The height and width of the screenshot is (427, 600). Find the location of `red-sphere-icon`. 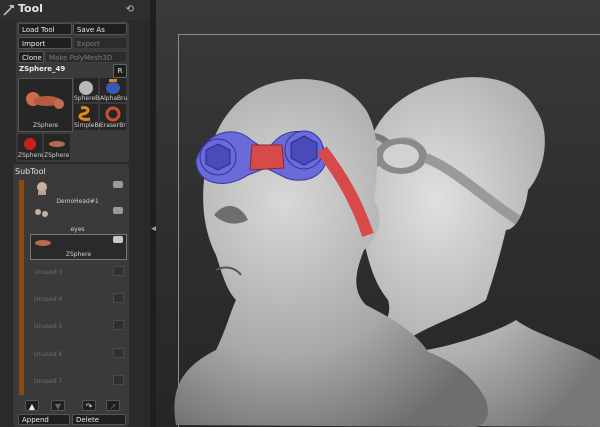

red-sphere-icon is located at coordinates (30, 144).